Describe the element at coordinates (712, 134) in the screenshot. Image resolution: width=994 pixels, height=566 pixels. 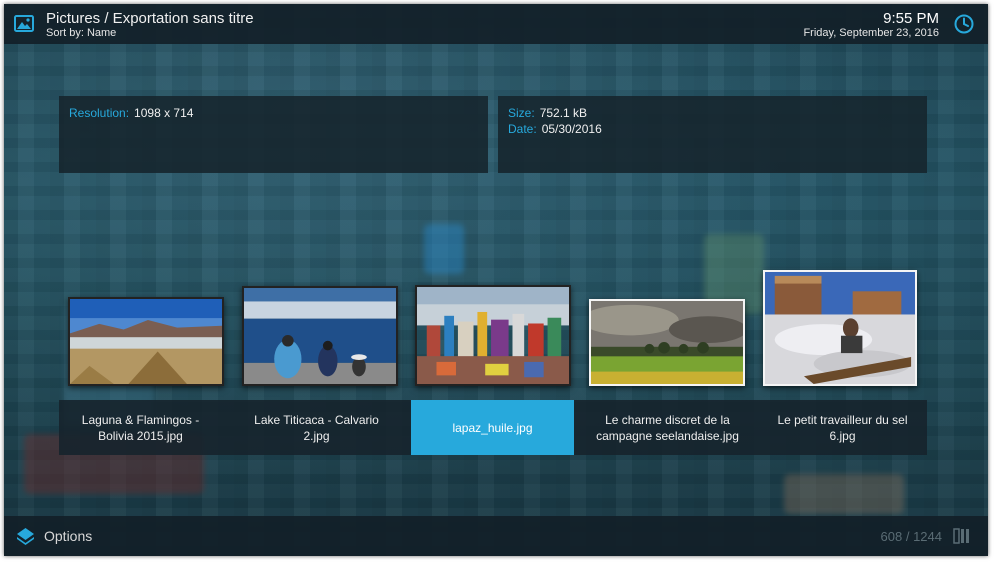
I see `info-panel-right: Size: 752.1 kB Date: 05/30/2016` at that location.